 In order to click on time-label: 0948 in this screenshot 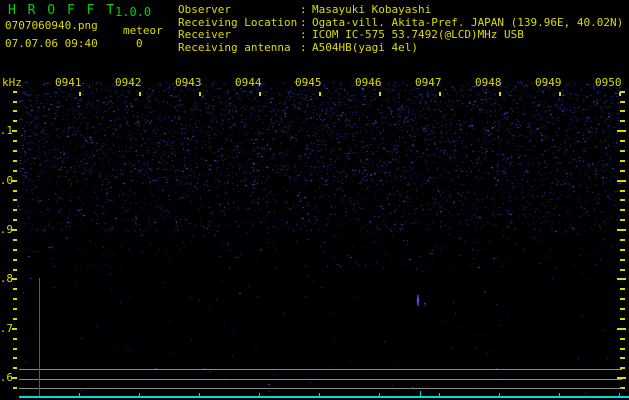, I will do `click(488, 82)`.